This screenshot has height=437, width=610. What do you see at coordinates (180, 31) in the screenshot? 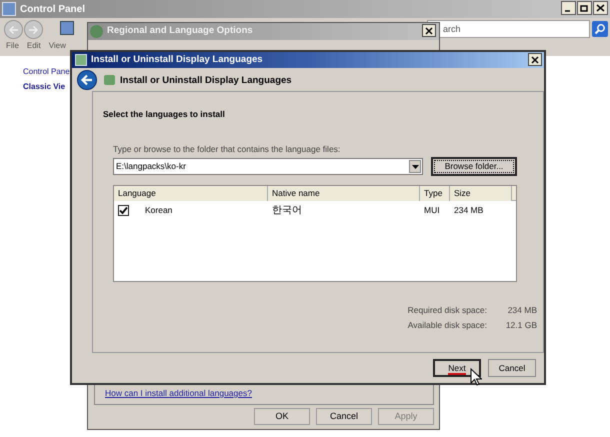
I see `dialog-title: Regional and Language Options` at bounding box center [180, 31].